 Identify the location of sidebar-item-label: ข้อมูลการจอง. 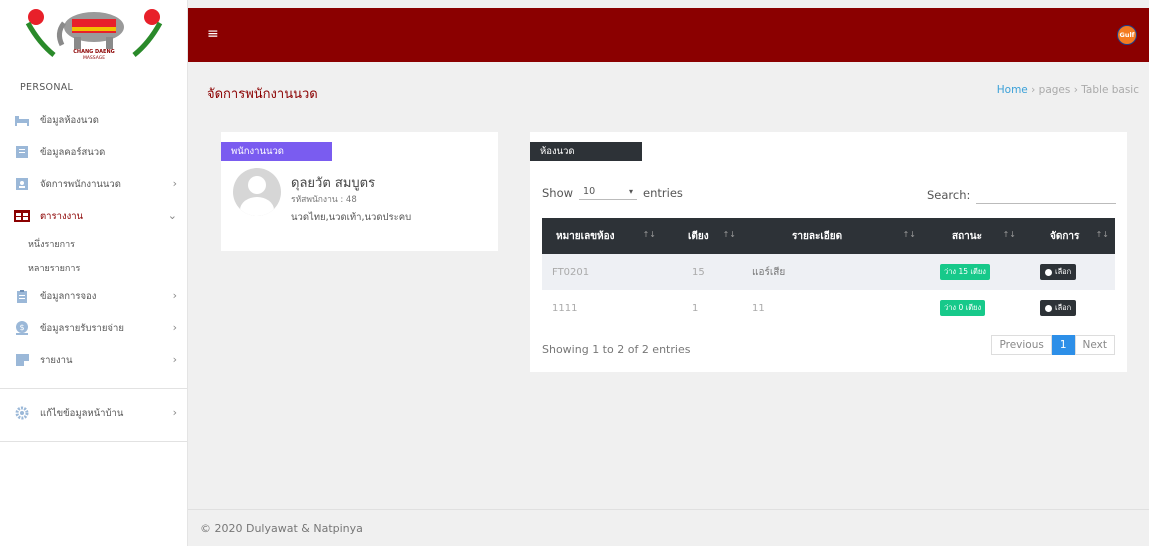
(68, 296).